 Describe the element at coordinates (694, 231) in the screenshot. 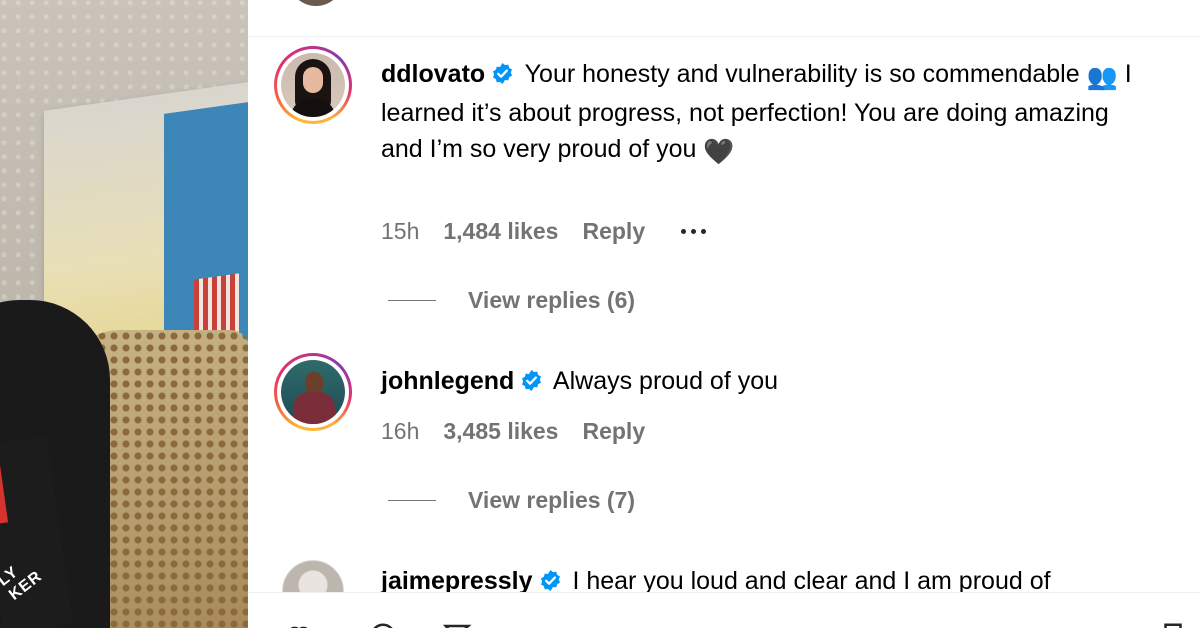

I see `more-options-icon` at that location.